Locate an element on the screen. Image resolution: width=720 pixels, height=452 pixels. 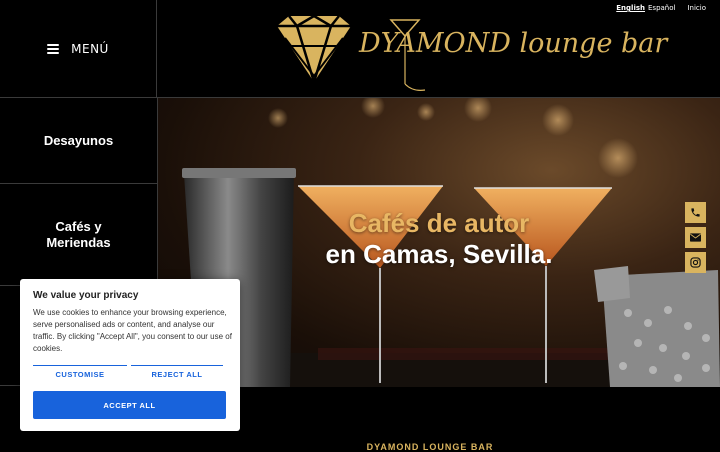
sidebar-item-label: Desayunos is located at coordinates (78, 140).